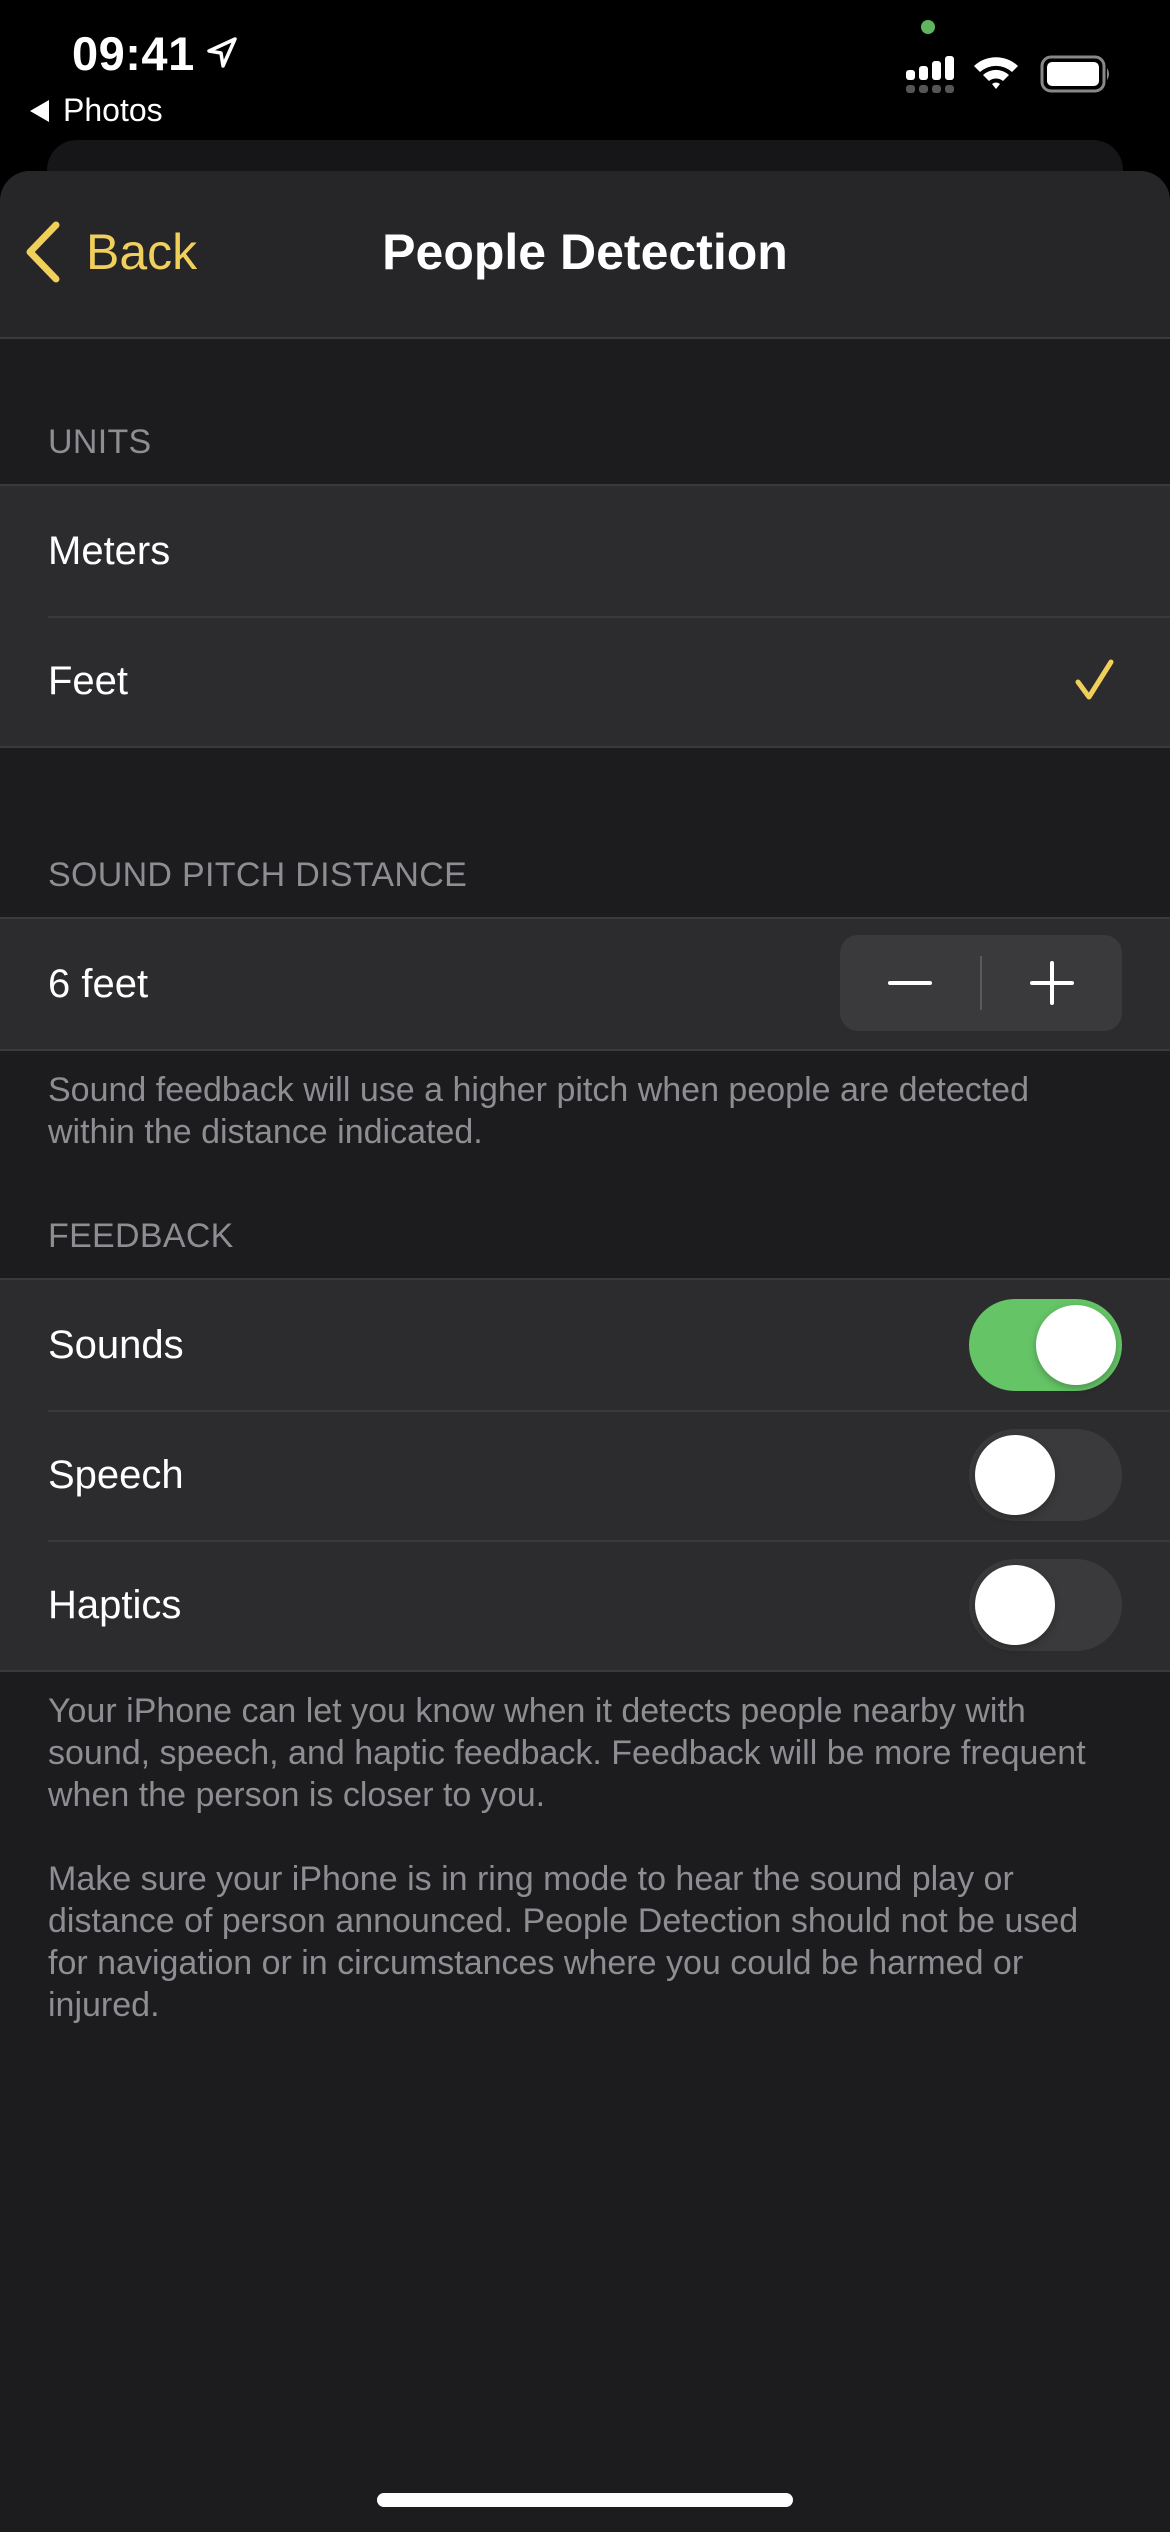 The height and width of the screenshot is (2532, 1170). I want to click on camera-in-use-indicator, so click(928, 27).